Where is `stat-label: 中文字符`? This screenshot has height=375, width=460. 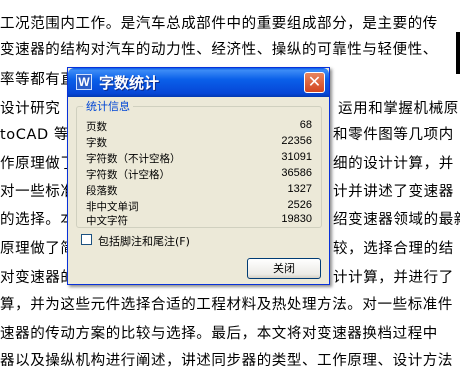
stat-label: 中文字符 is located at coordinates (107, 221).